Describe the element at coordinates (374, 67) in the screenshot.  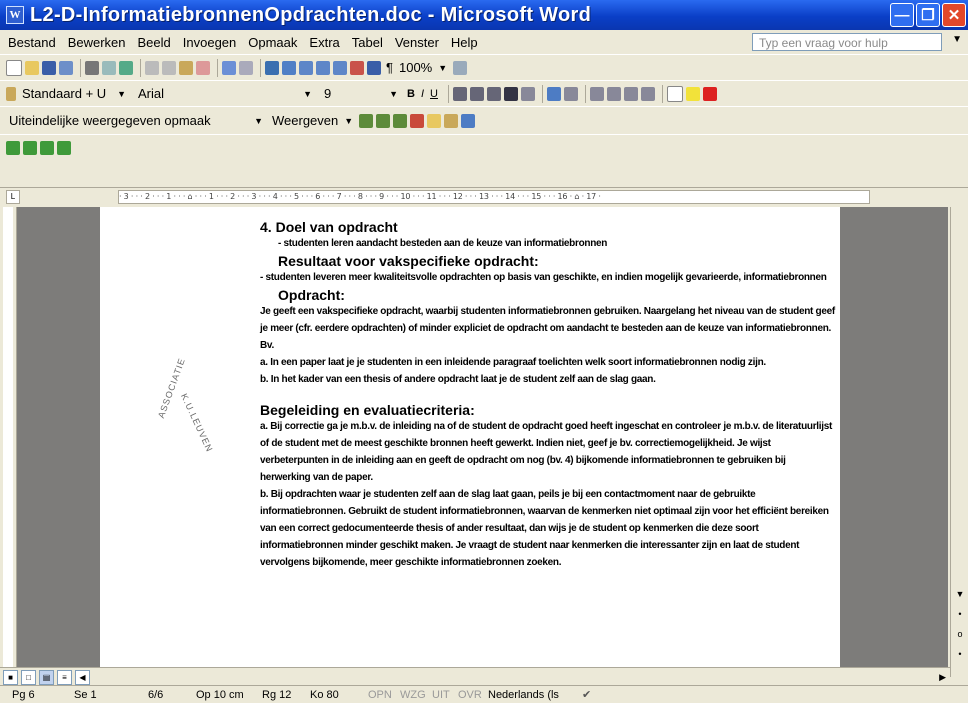
I see `document-map-icon` at that location.